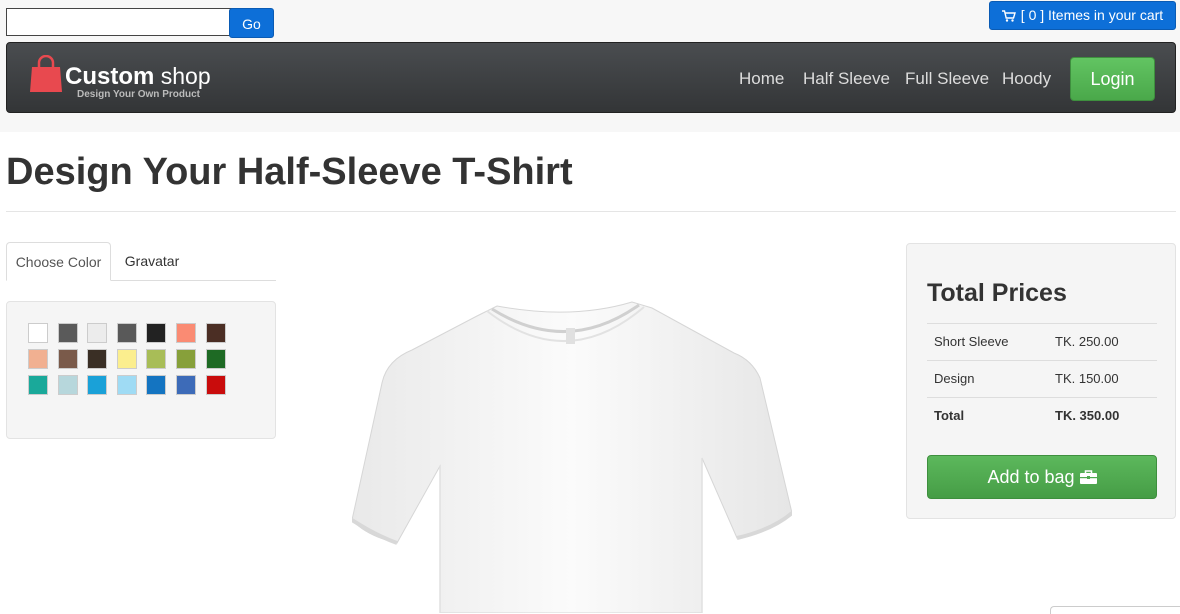 This screenshot has height=614, width=1180. What do you see at coordinates (1042, 415) in the screenshot?
I see `price-row-total: Total TK. 350.00` at bounding box center [1042, 415].